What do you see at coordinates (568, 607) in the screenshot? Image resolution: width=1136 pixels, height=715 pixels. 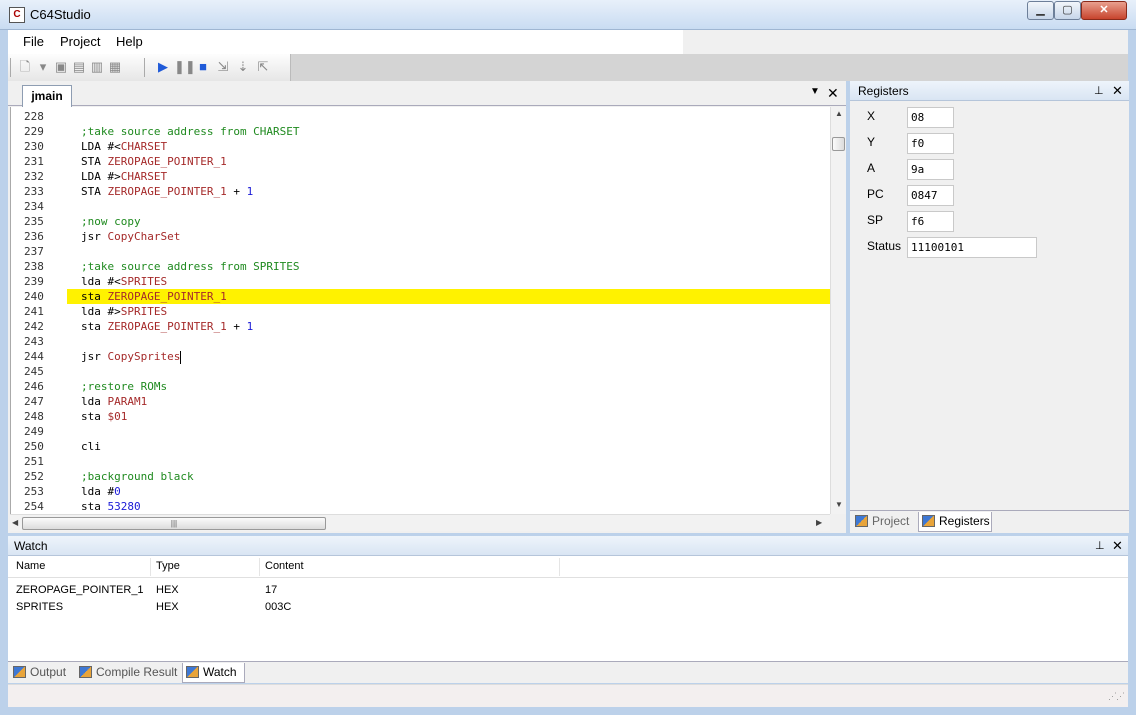 I see `watch-row: SPRITES HEX 003C` at bounding box center [568, 607].